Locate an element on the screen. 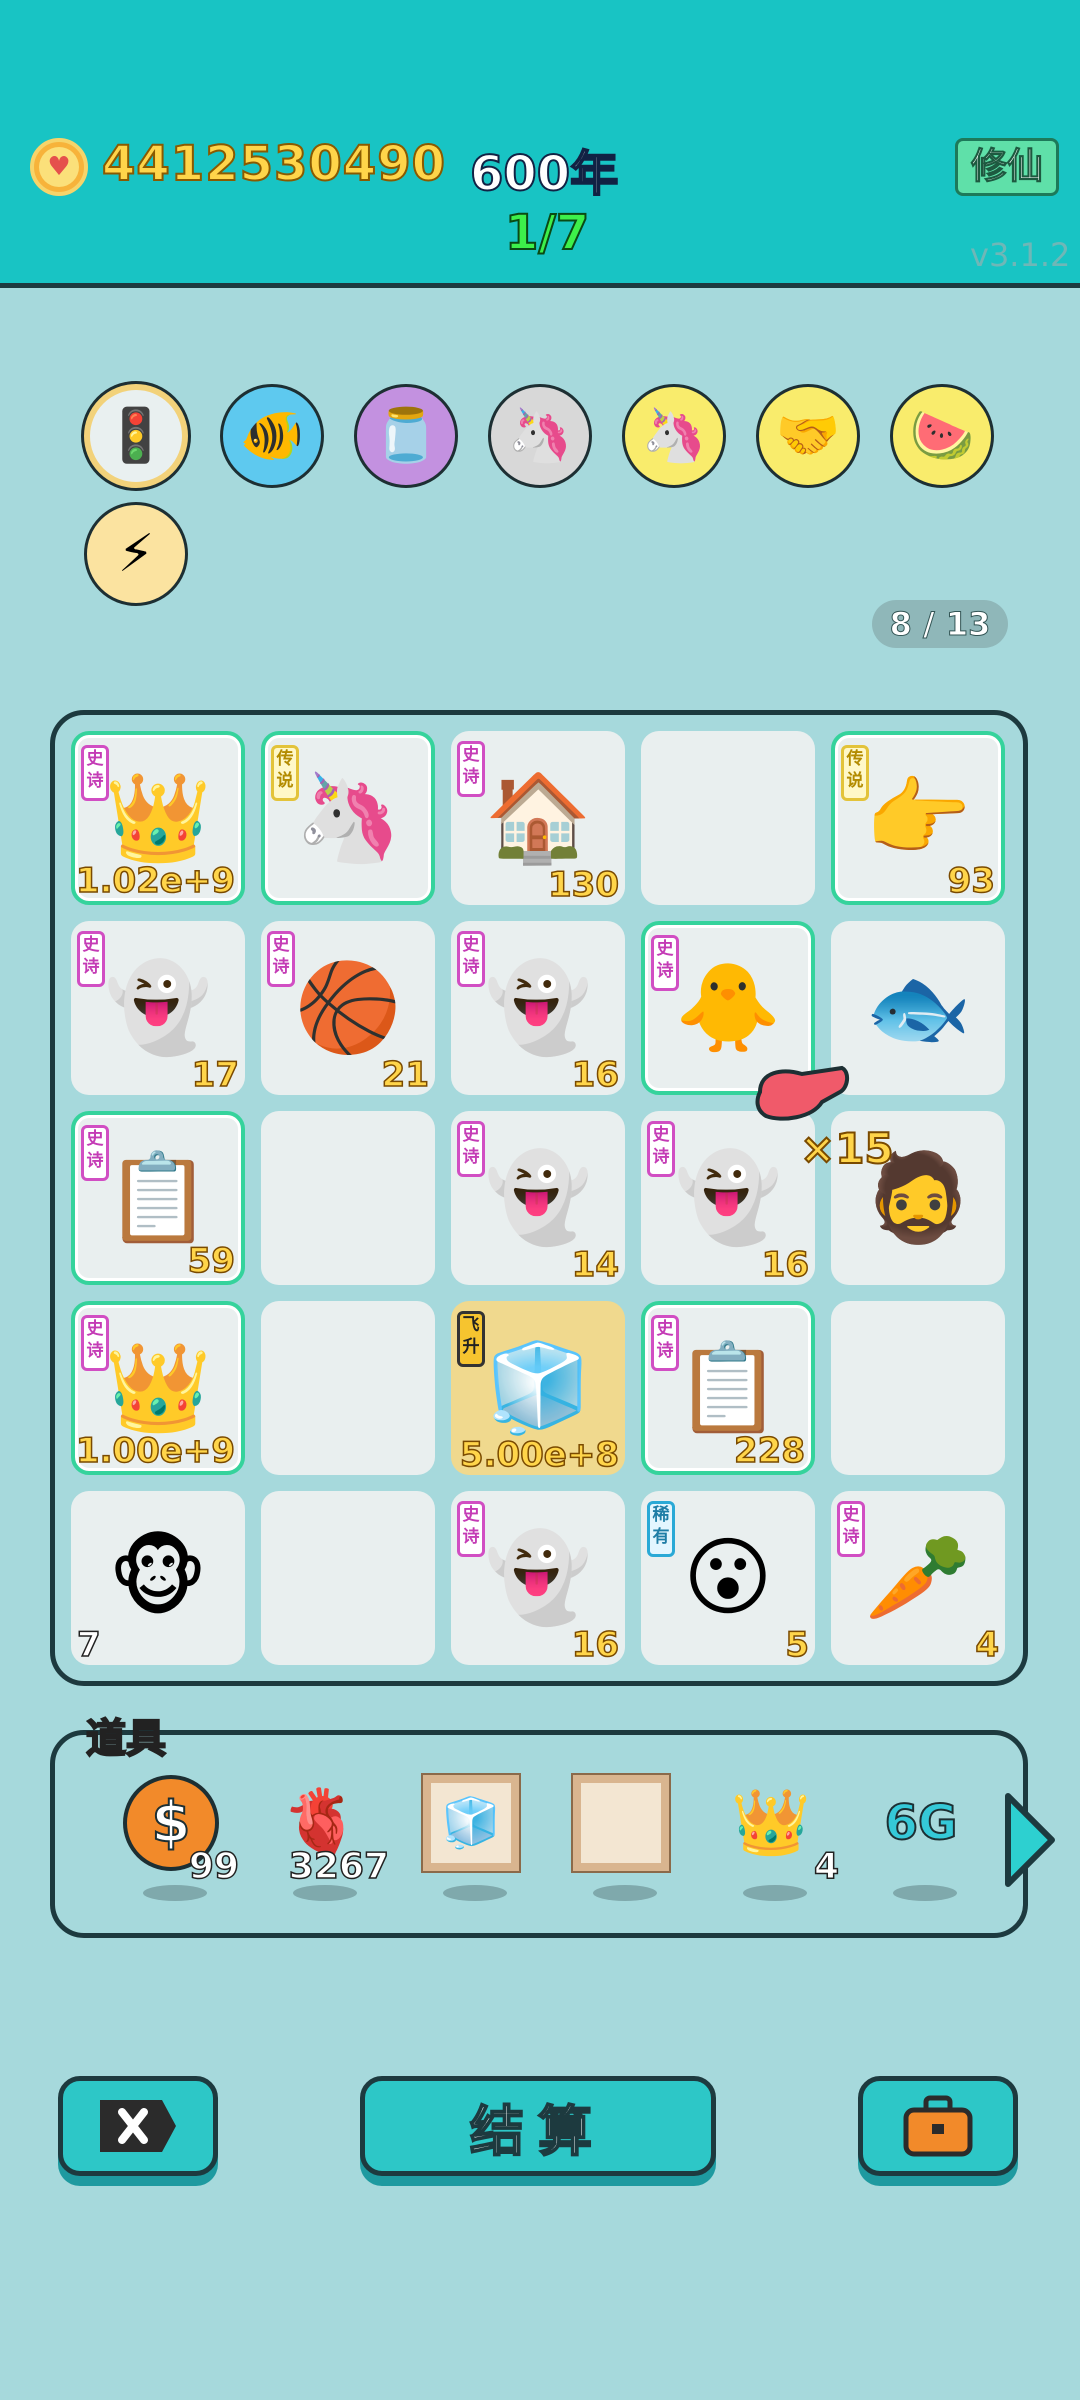 The width and height of the screenshot is (1080, 2400). board-cell: 🐟 is located at coordinates (918, 1008).